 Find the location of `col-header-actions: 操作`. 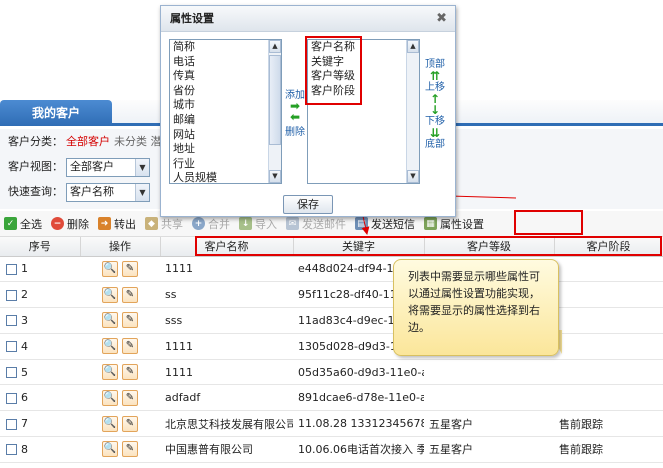

col-header-actions: 操作 is located at coordinates (120, 247).